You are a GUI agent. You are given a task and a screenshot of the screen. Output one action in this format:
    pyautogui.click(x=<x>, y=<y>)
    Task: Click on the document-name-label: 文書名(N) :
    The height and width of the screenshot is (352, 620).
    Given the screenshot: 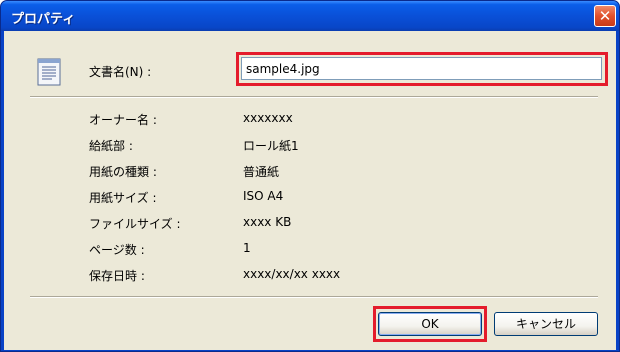 What is the action you would take?
    pyautogui.click(x=120, y=72)
    